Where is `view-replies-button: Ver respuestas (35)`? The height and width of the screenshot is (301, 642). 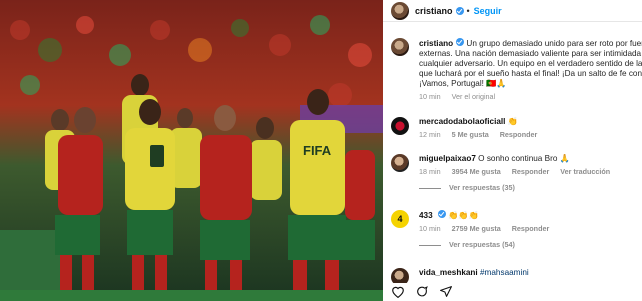
view-replies-button: Ver respuestas (35) is located at coordinates (530, 188).